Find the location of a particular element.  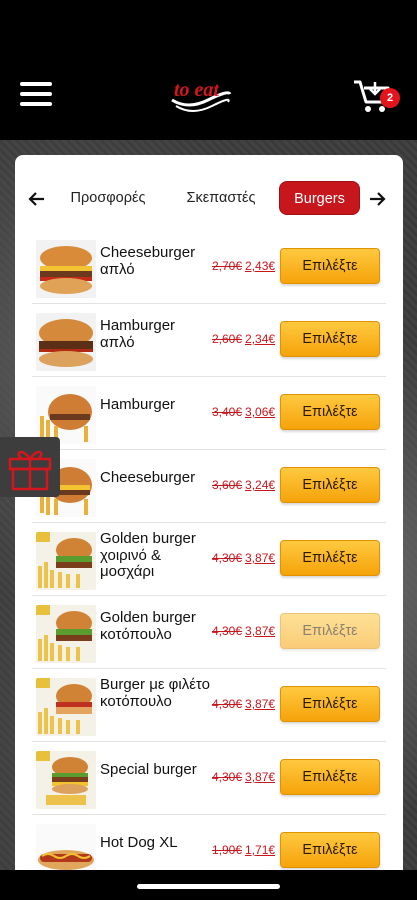

old-price: 1,90€ is located at coordinates (227, 850).